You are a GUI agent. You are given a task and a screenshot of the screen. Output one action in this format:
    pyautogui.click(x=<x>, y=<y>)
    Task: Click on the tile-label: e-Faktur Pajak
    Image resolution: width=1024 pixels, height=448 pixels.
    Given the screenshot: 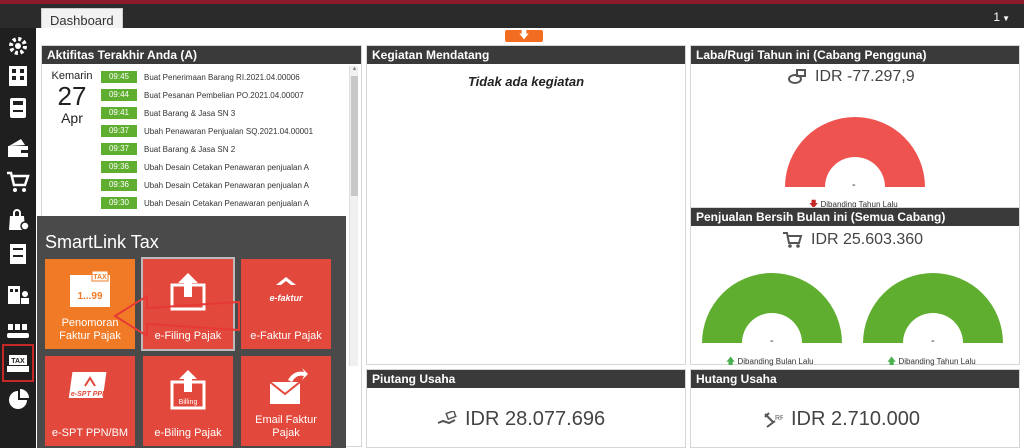 What is the action you would take?
    pyautogui.click(x=286, y=336)
    